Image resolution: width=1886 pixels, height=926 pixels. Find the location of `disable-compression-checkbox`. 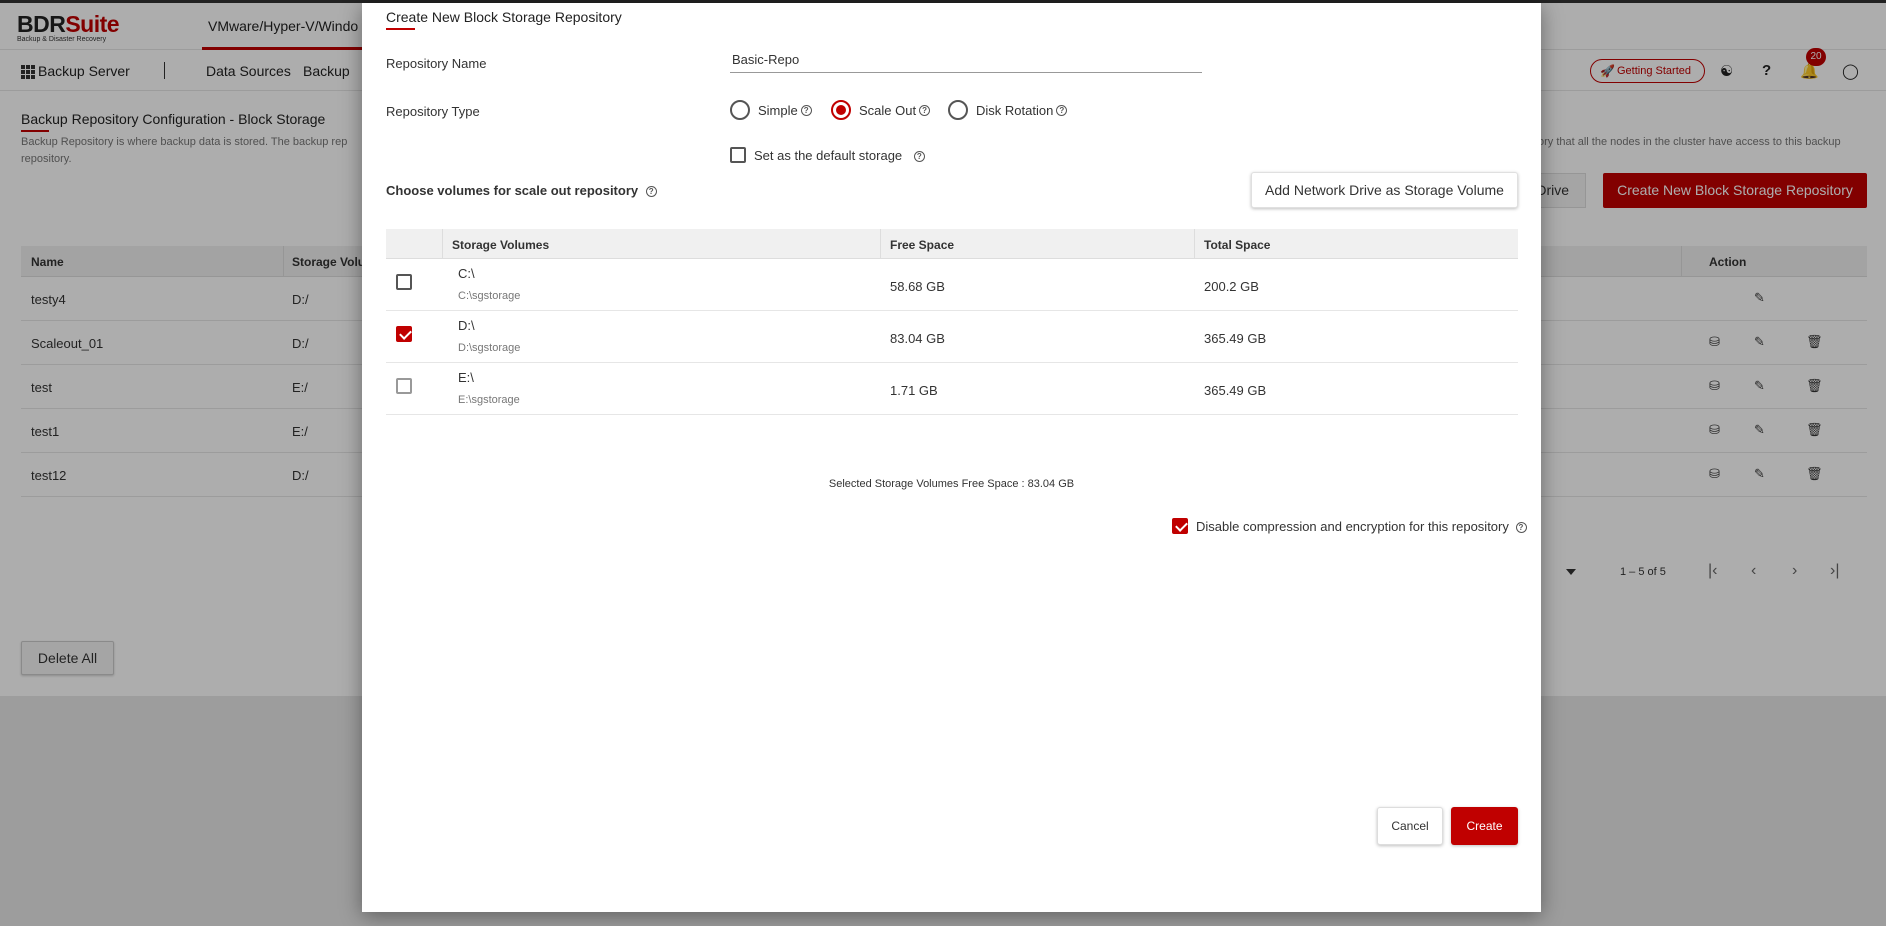

disable-compression-checkbox is located at coordinates (1180, 526).